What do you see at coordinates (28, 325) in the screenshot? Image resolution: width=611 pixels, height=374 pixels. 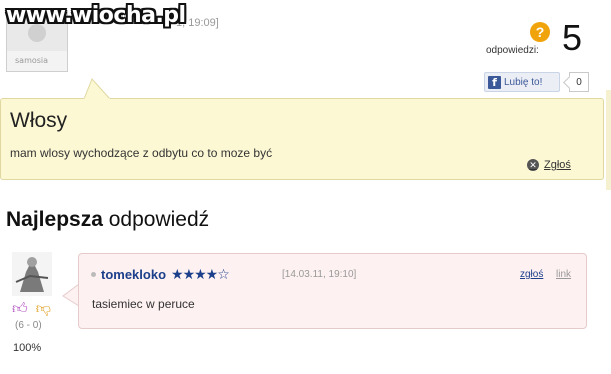 I see `vote-count: (6 - 0)` at bounding box center [28, 325].